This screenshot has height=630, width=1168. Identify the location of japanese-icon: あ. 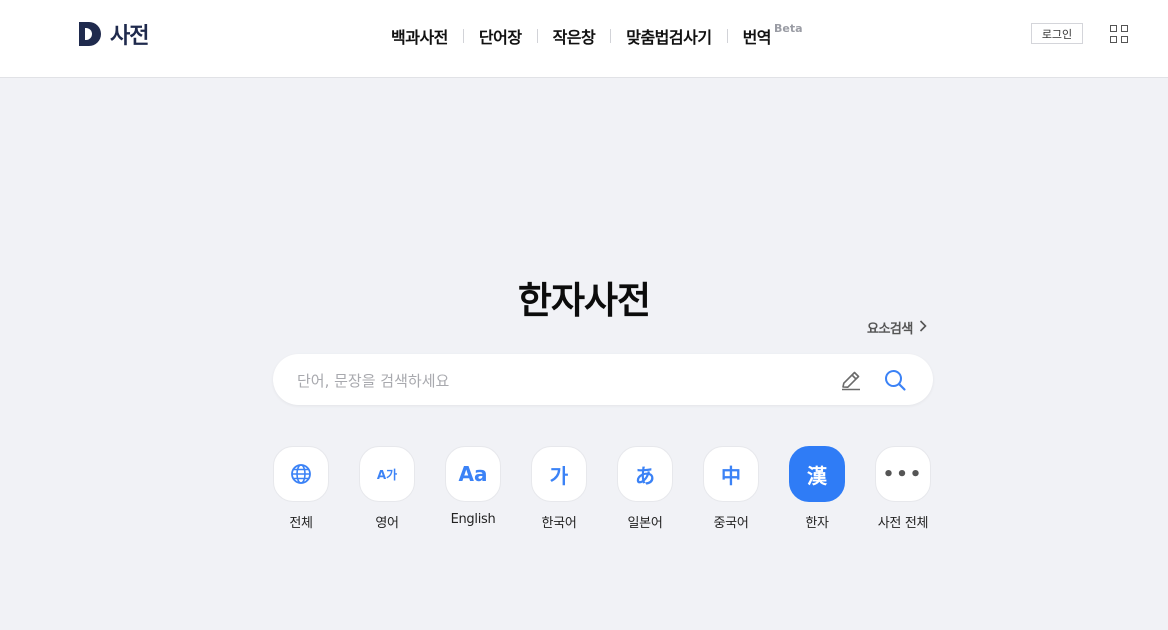
(645, 474).